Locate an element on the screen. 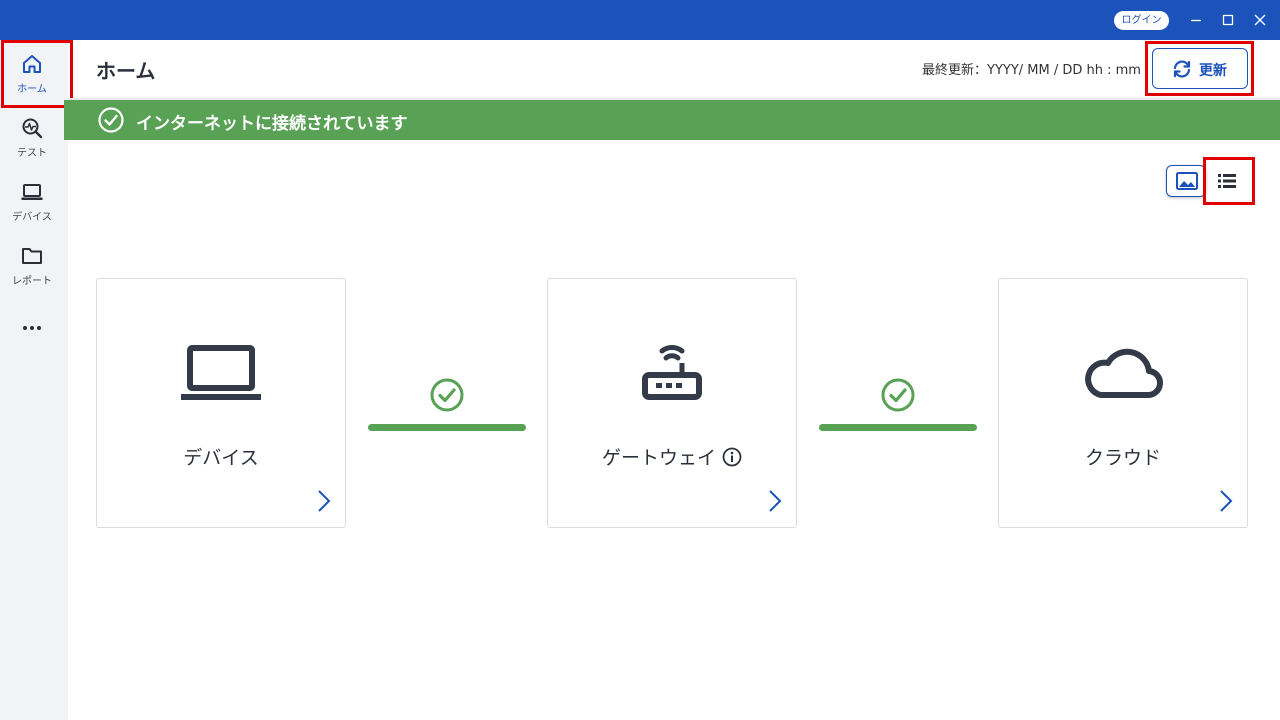 This screenshot has height=720, width=1280. more-icon is located at coordinates (32, 328).